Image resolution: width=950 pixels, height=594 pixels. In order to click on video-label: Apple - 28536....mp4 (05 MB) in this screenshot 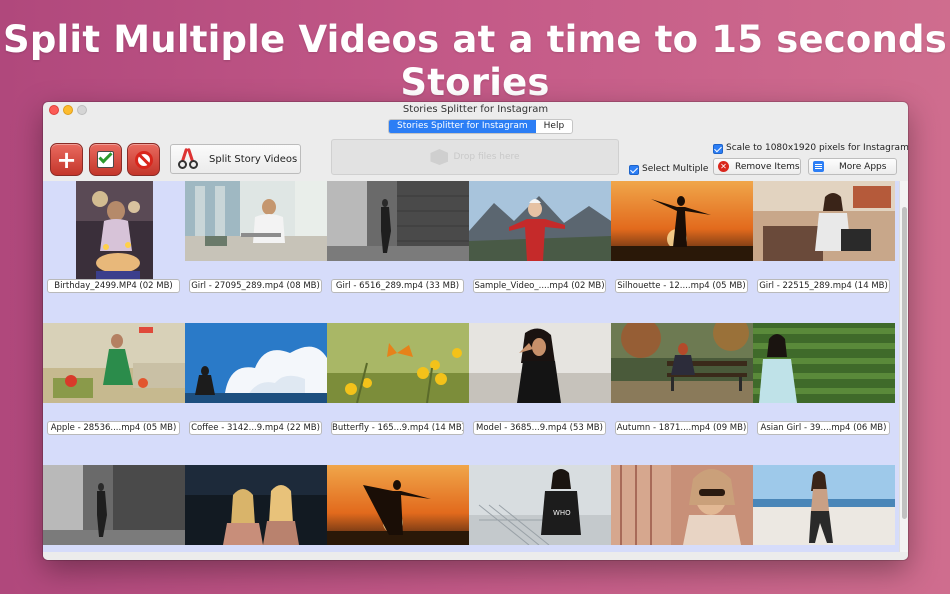, I will do `click(113, 428)`.